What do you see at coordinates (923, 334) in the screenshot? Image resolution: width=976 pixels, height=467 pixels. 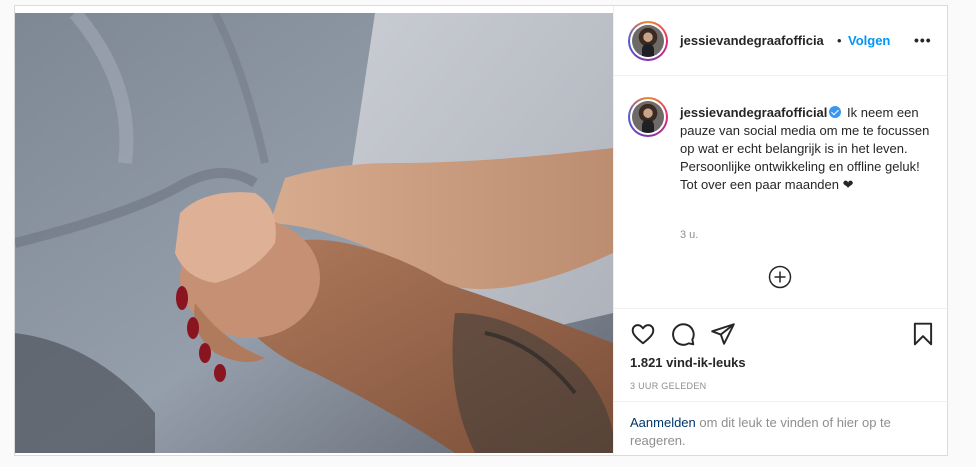 I see `bookmark-icon` at bounding box center [923, 334].